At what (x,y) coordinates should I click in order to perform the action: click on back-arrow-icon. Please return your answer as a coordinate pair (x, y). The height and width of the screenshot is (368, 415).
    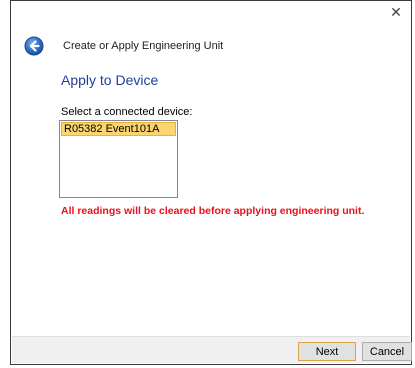
    Looking at the image, I should click on (34, 46).